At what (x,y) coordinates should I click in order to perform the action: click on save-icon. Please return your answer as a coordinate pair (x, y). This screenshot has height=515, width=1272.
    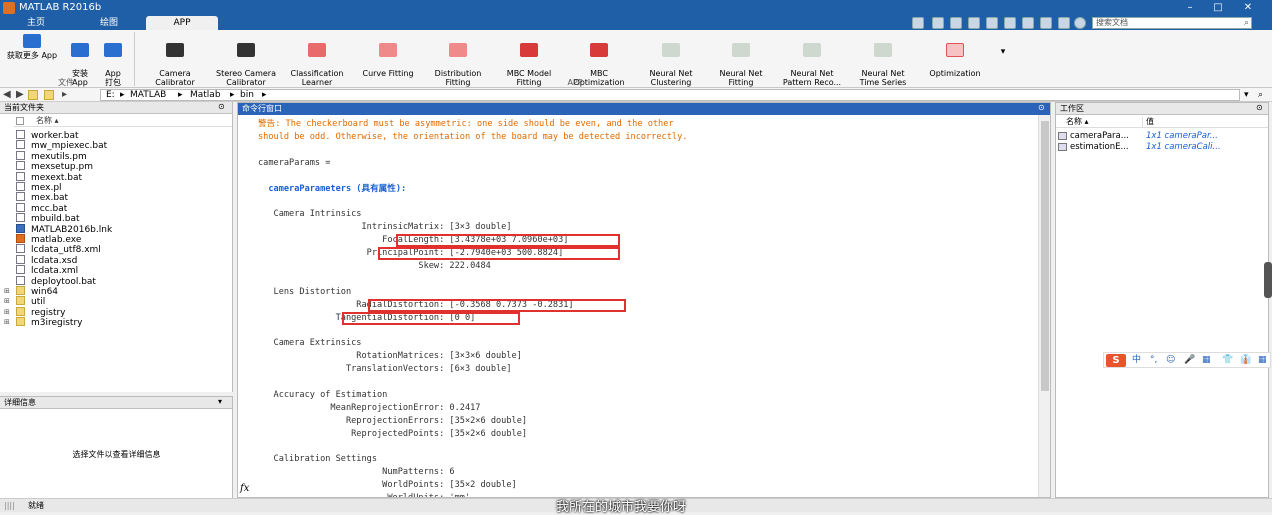
    Looking at the image, I should click on (938, 23).